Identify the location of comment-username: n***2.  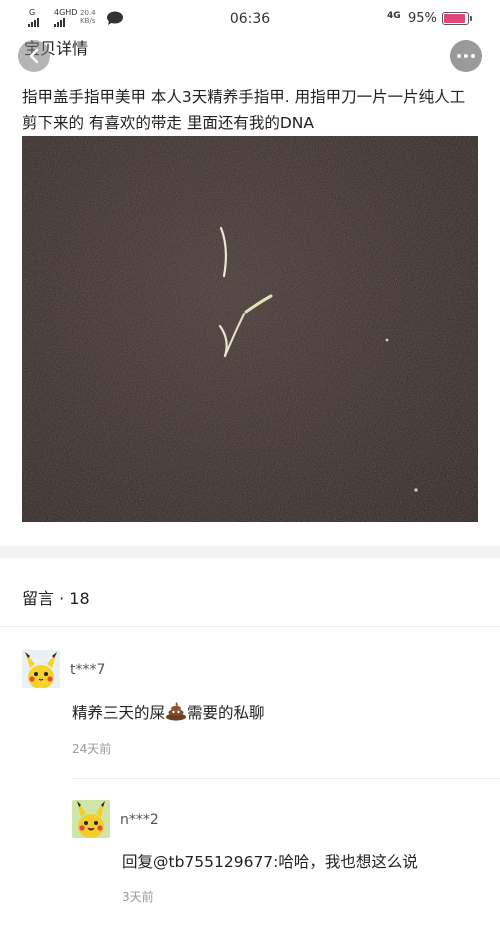
(139, 820).